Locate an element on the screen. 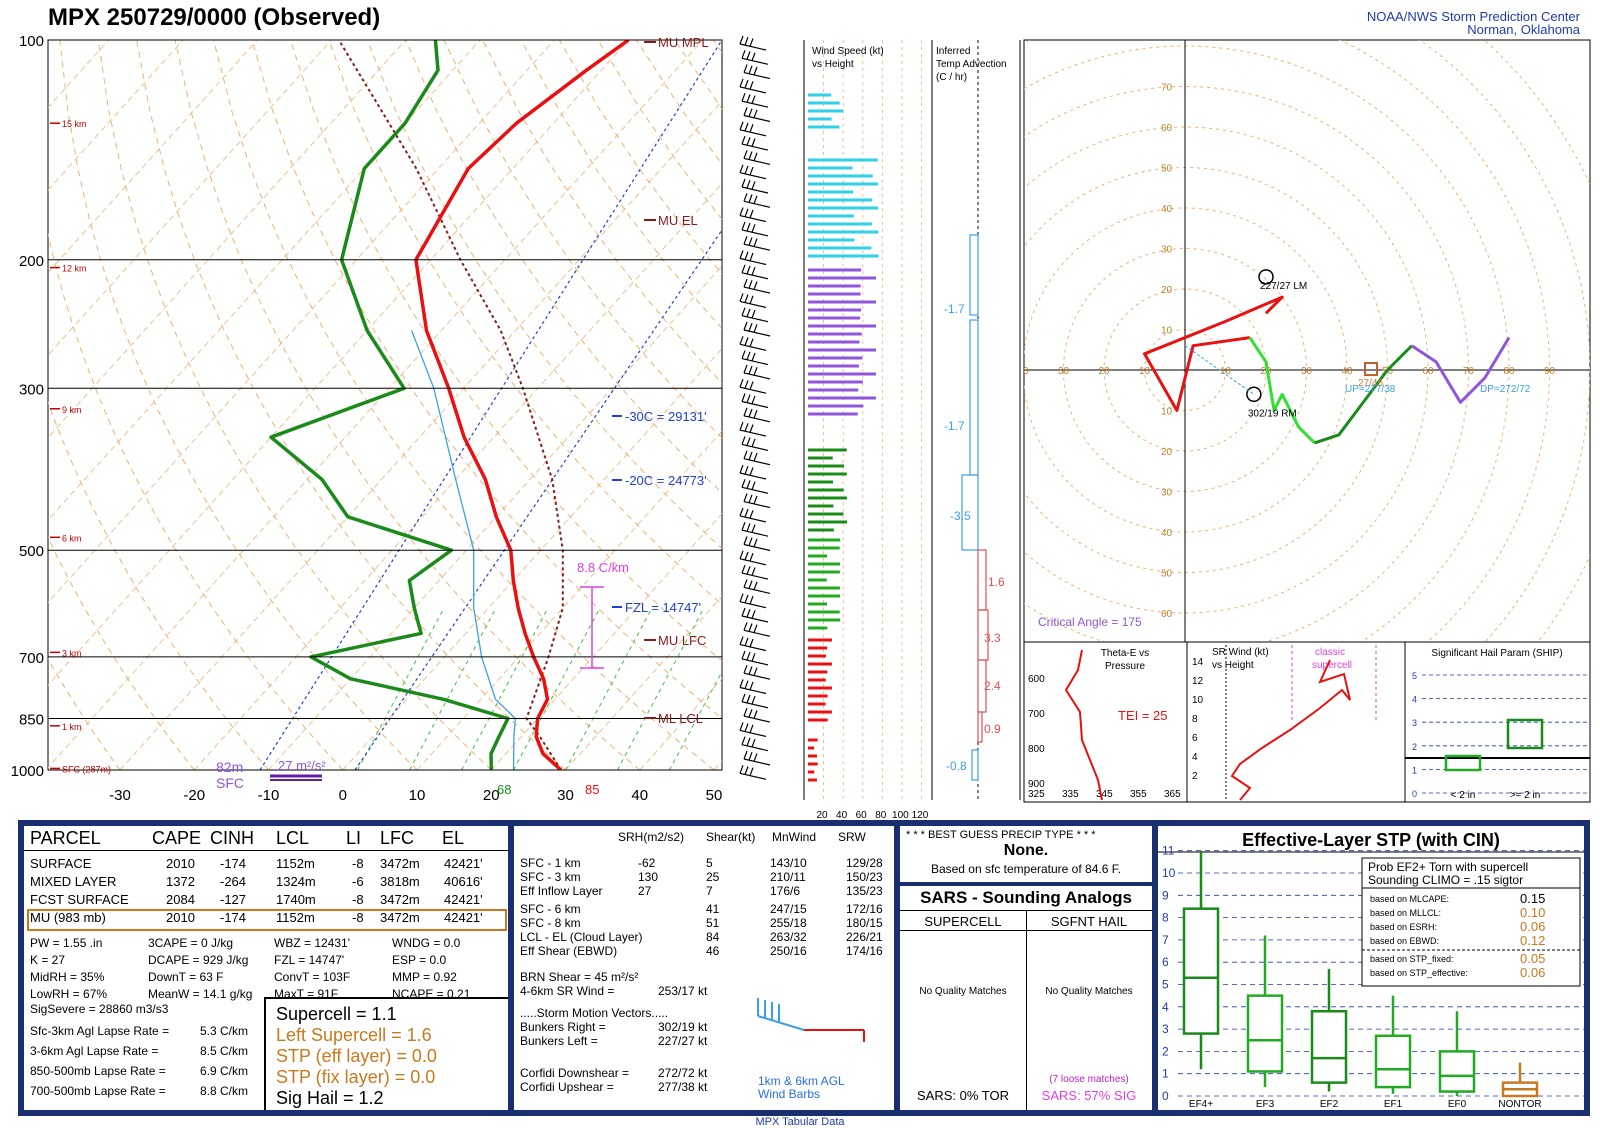  sars-col-hail: SGFNT HAIL is located at coordinates (1089, 921).